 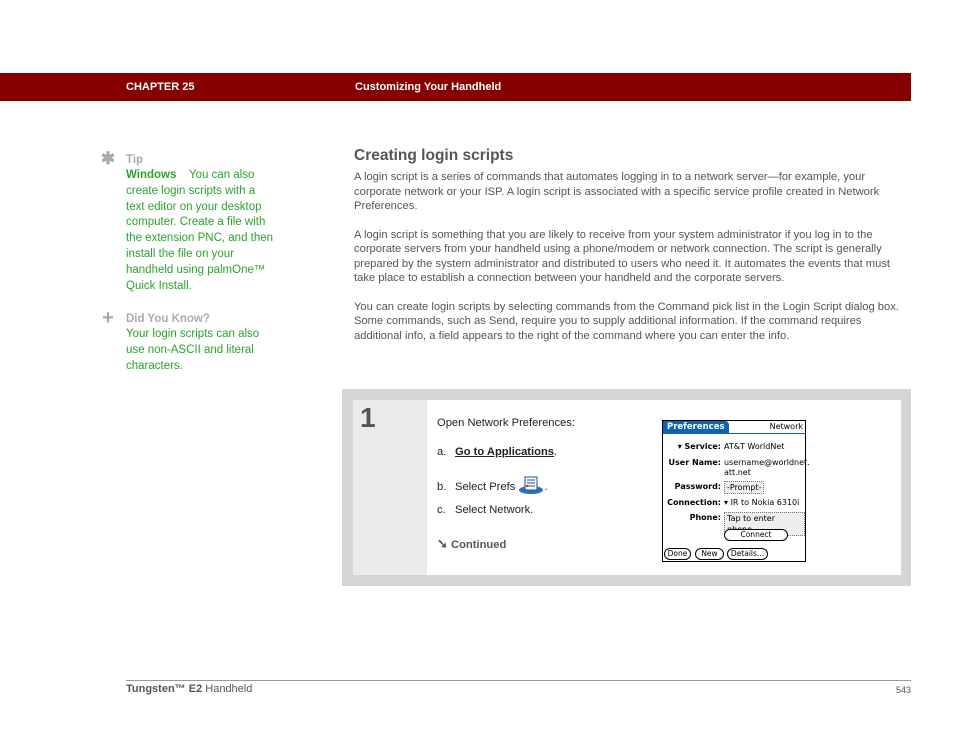 I want to click on chapter-label: CHAPTER 25, so click(x=160, y=87).